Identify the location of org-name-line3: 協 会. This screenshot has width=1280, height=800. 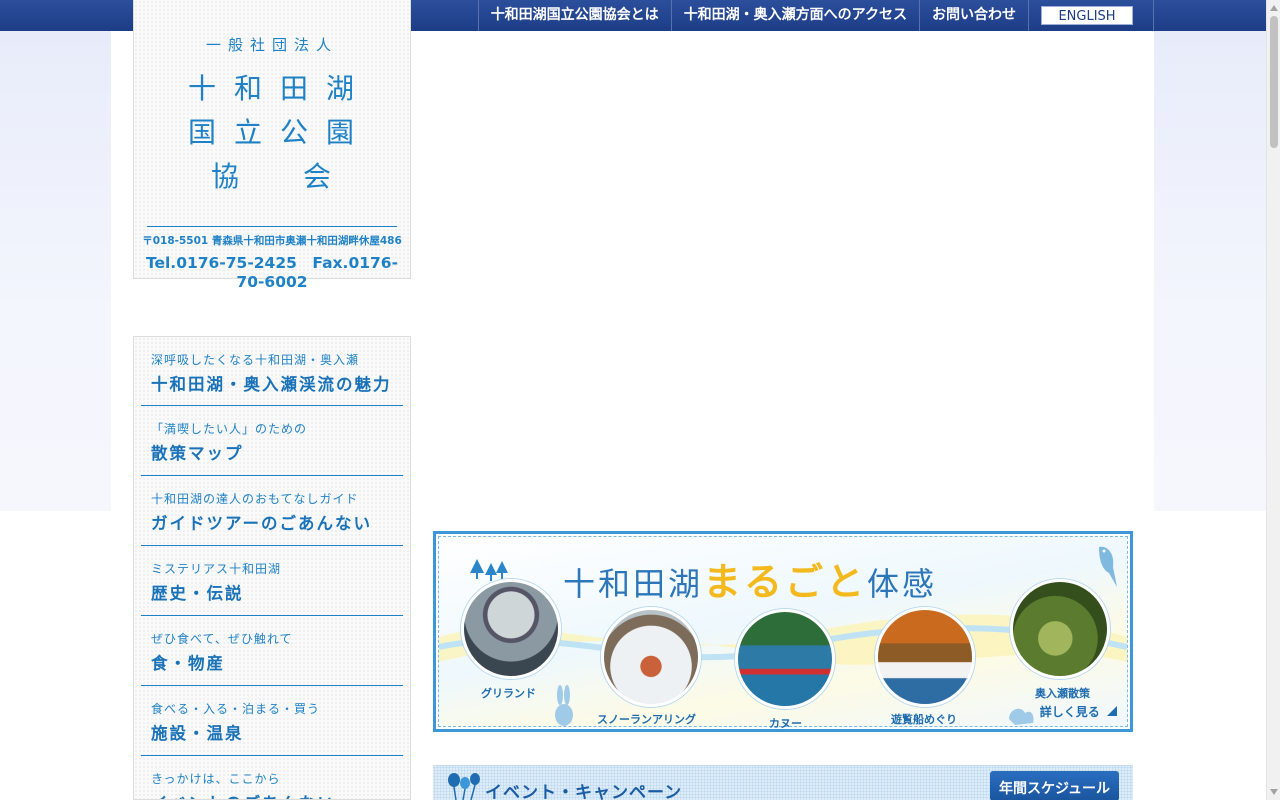
(279, 176).